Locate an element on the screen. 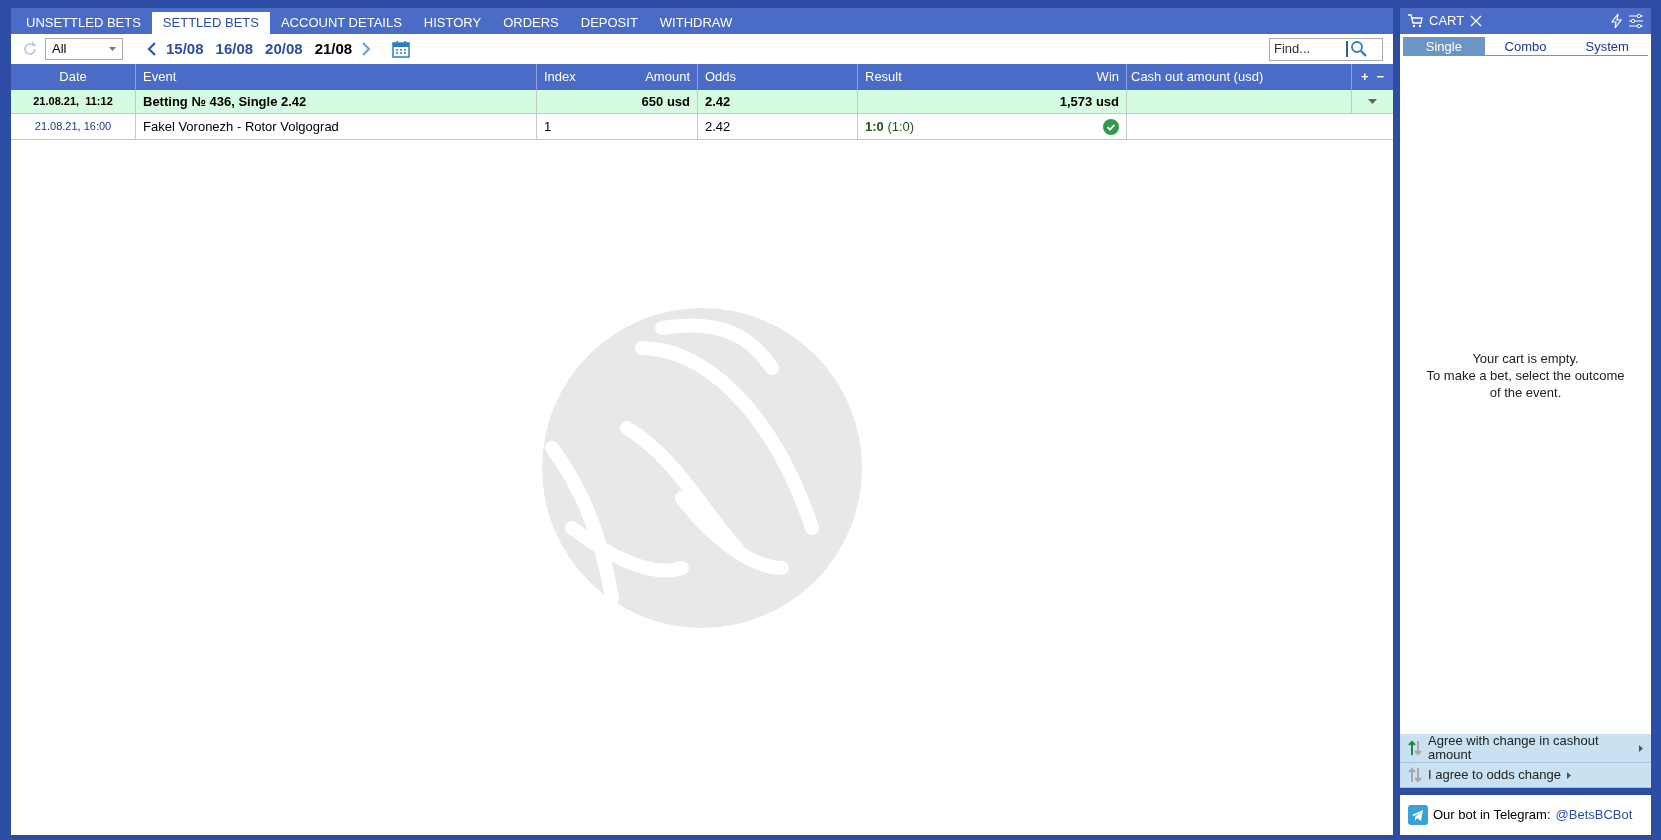 The height and width of the screenshot is (840, 1661). index-cell-text: 1 is located at coordinates (548, 126).